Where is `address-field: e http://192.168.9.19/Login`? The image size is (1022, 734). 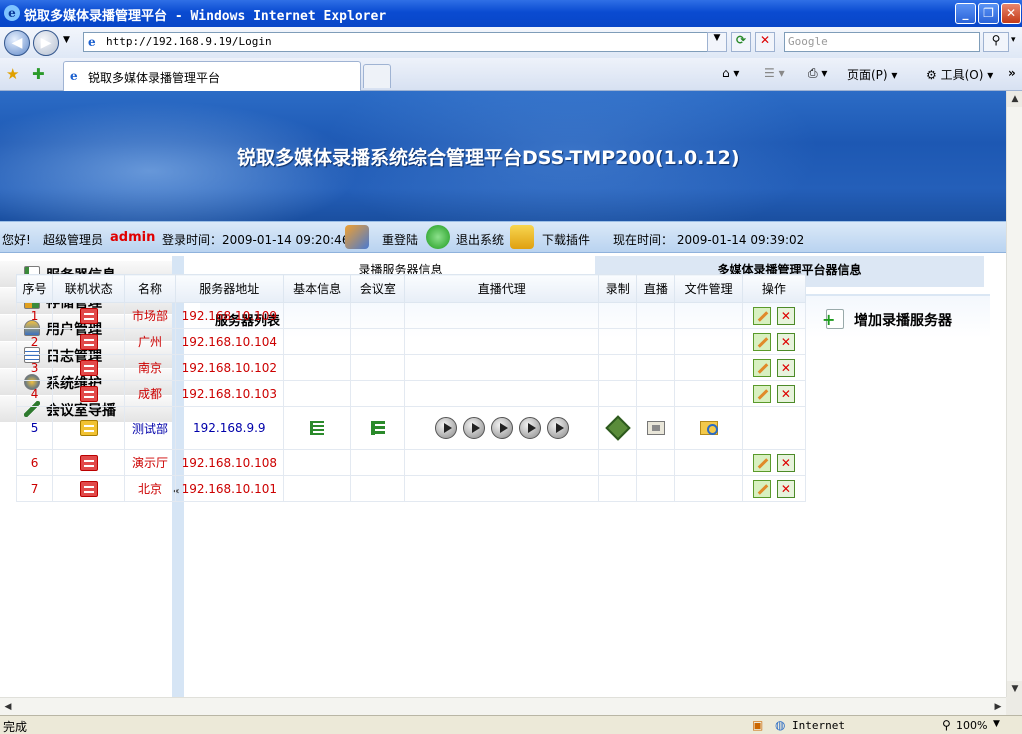 address-field: e http://192.168.9.19/Login is located at coordinates (403, 42).